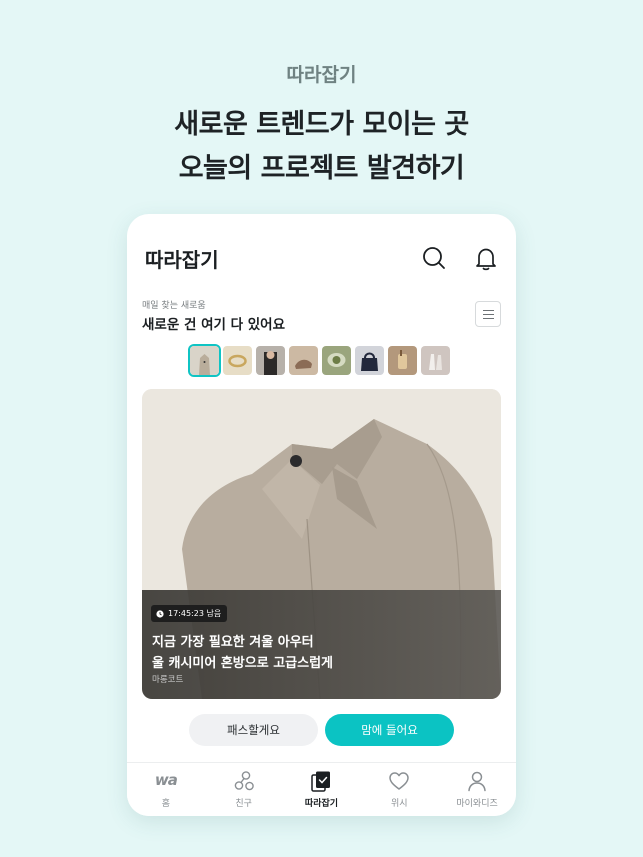 Image resolution: width=643 pixels, height=857 pixels. I want to click on menu-icon, so click(488, 311).